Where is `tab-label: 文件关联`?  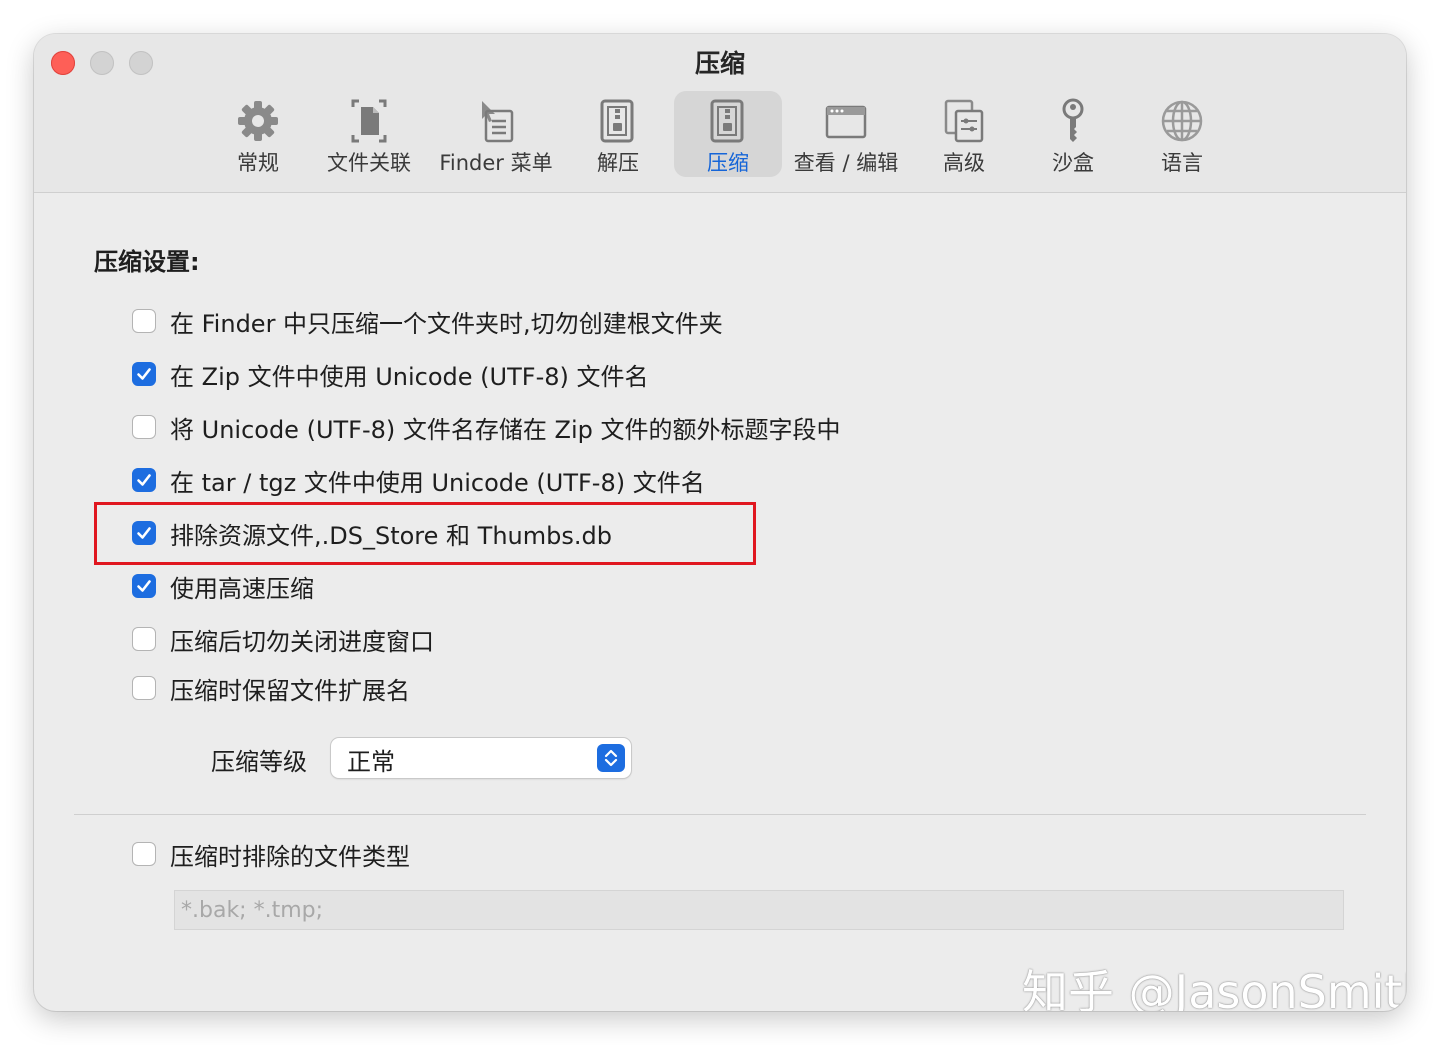 tab-label: 文件关联 is located at coordinates (369, 163).